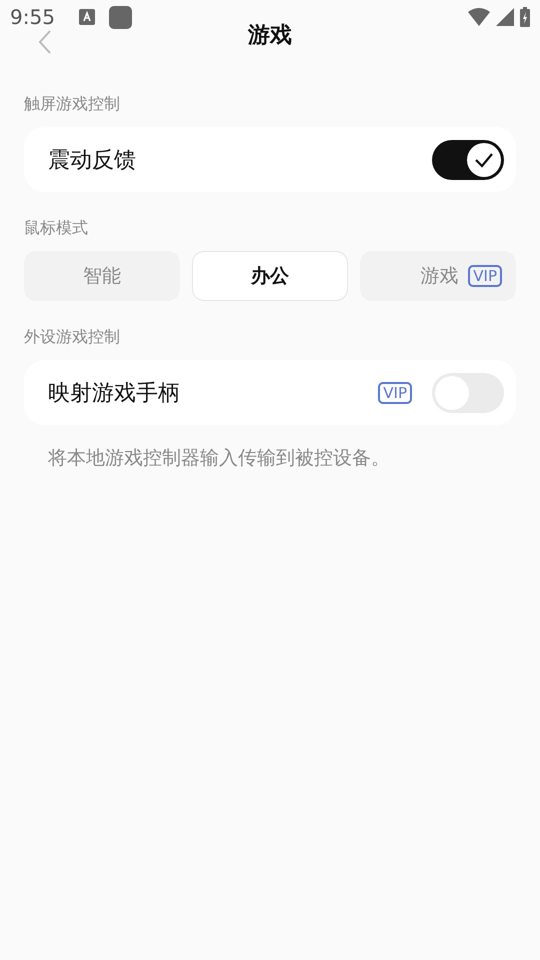 This screenshot has height=960, width=540. What do you see at coordinates (525, 17) in the screenshot?
I see `battery-icon` at bounding box center [525, 17].